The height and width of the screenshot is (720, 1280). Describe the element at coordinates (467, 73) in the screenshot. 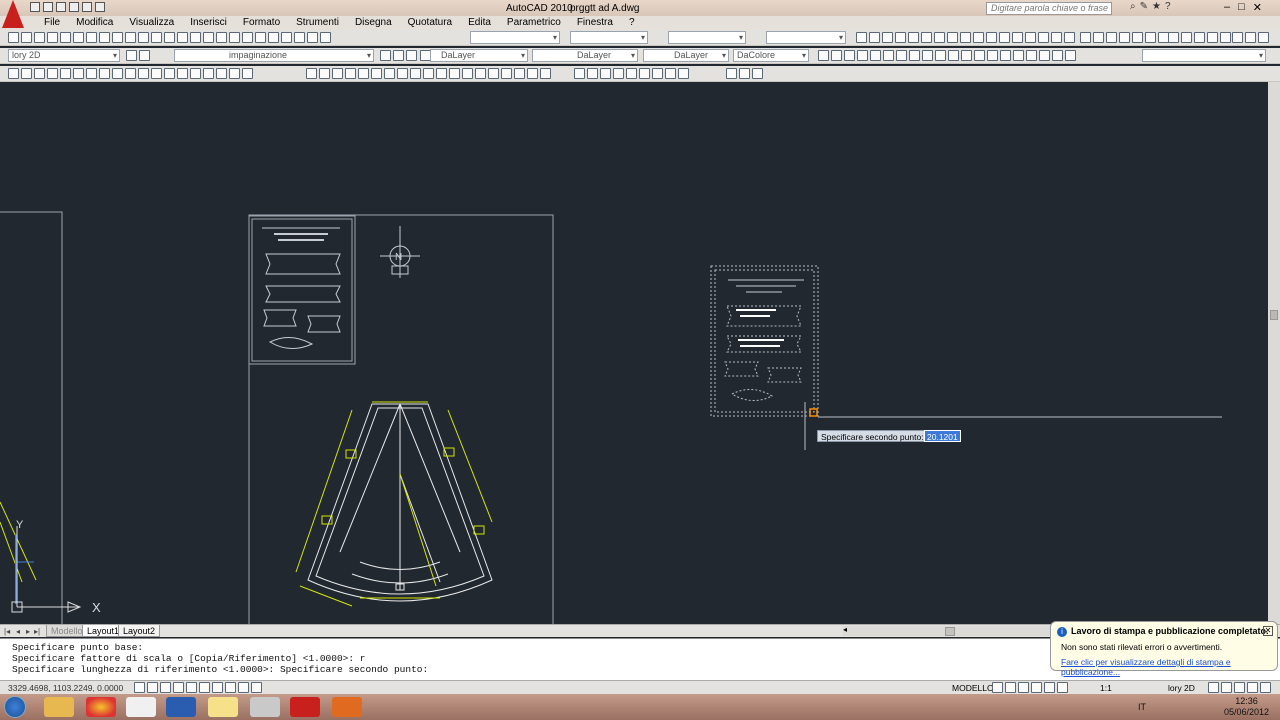

I see `break-icon` at that location.